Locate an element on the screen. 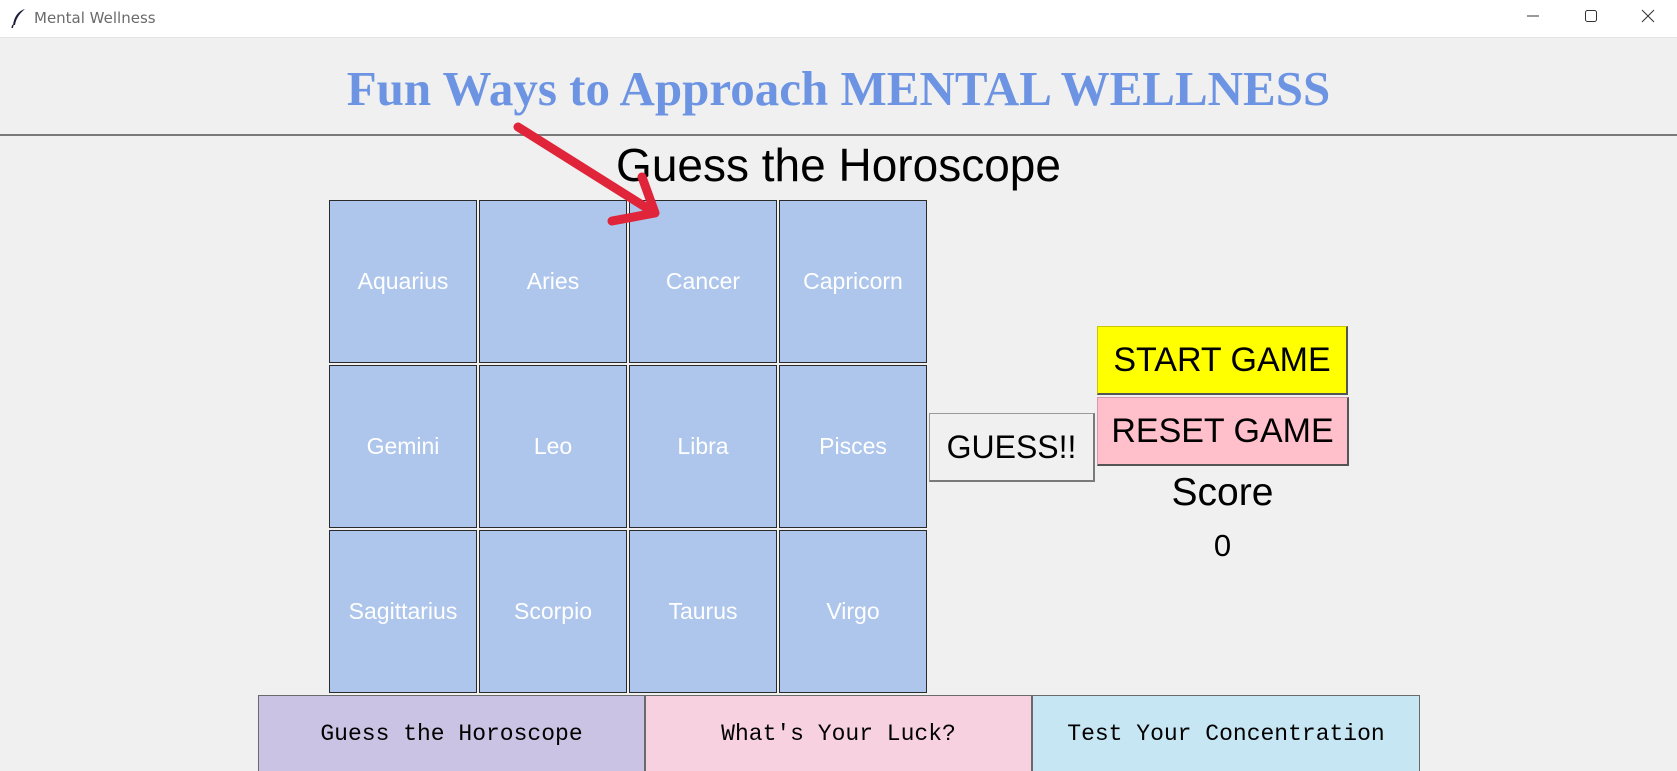 The image size is (1677, 771). sign-leo-button: Leo is located at coordinates (553, 446).